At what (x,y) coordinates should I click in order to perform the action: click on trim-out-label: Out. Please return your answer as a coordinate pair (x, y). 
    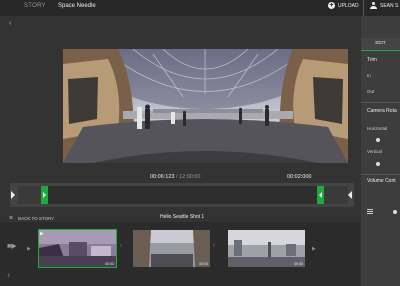
    Looking at the image, I should click on (371, 91).